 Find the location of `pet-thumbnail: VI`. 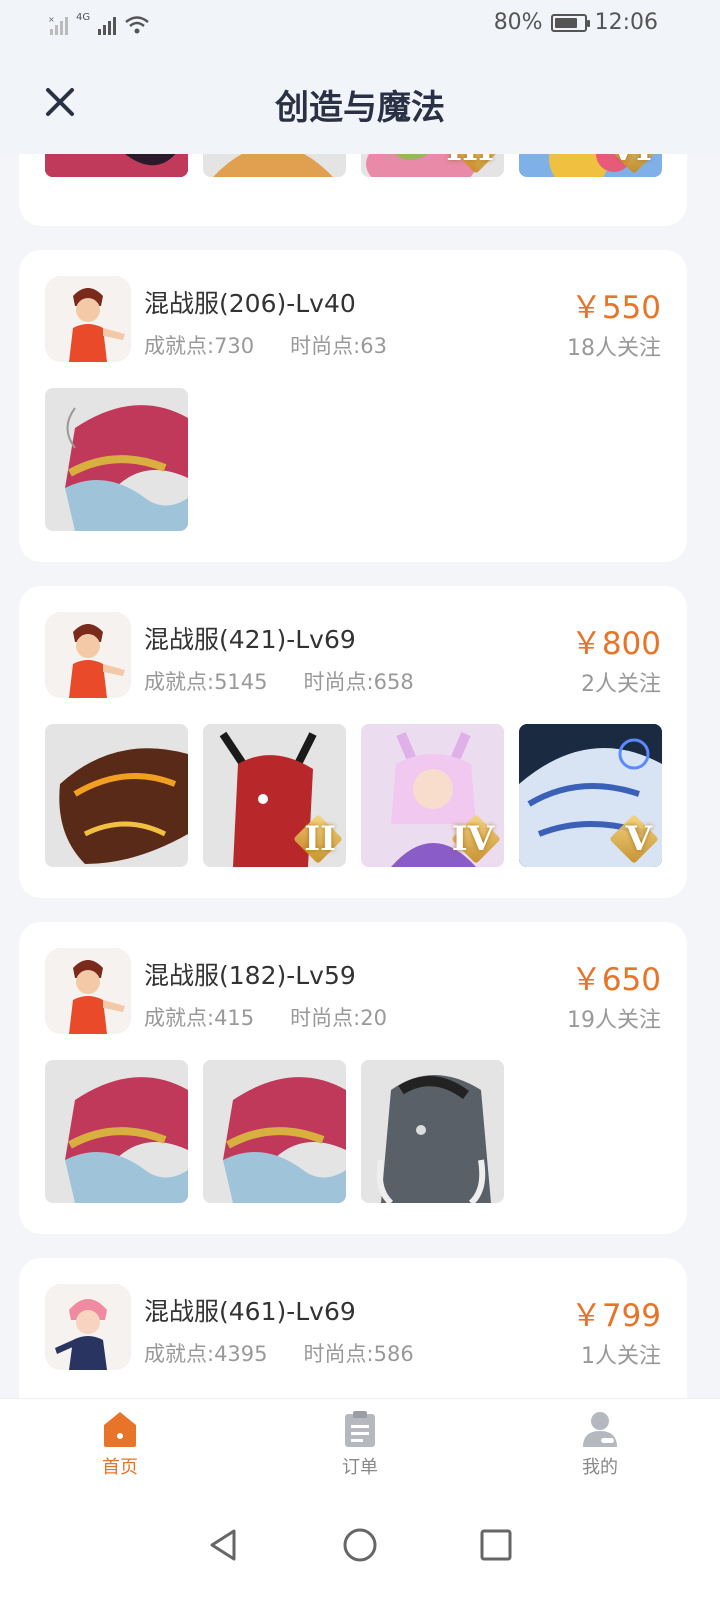

pet-thumbnail: VI is located at coordinates (590, 165).